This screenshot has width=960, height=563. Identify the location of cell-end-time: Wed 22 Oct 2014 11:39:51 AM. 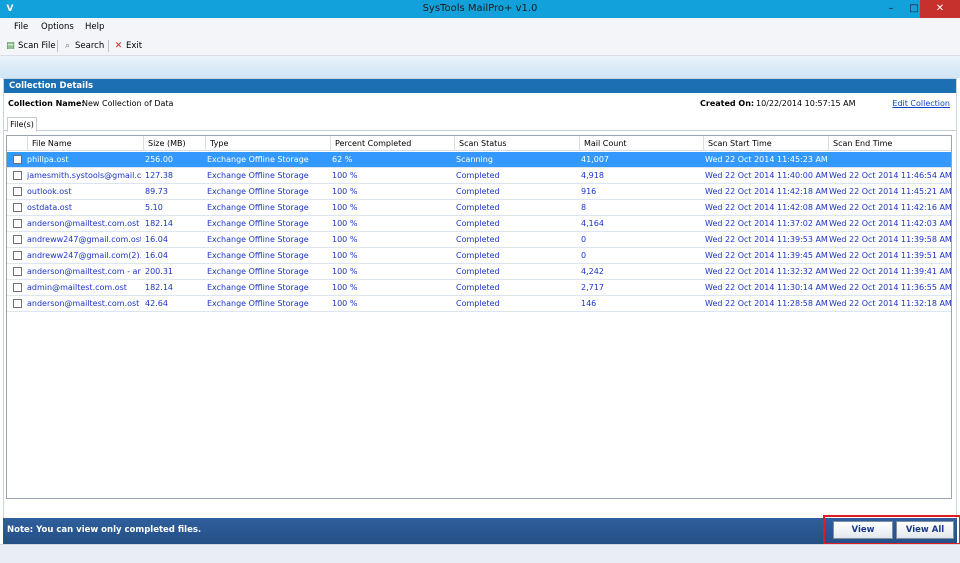
(890, 255).